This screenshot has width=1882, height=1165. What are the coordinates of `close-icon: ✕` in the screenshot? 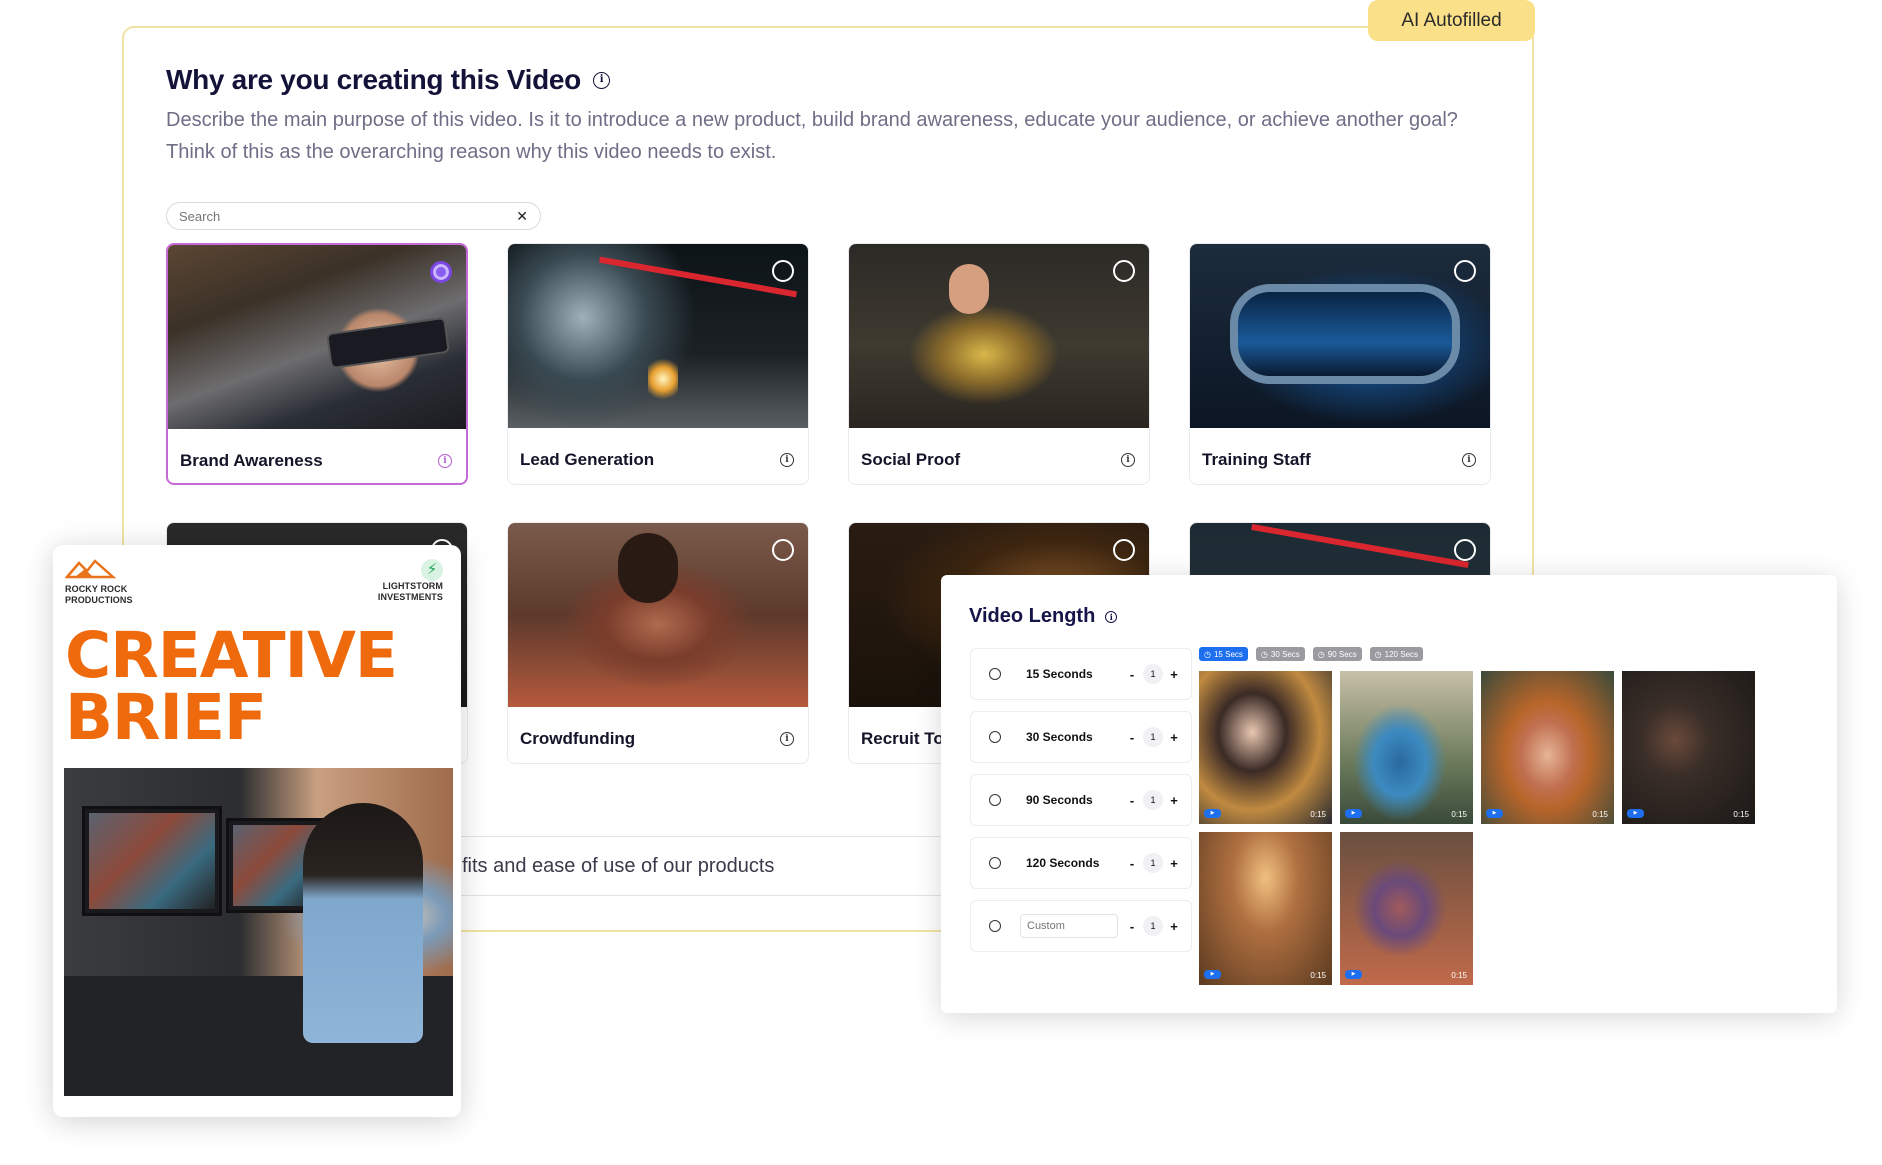 It's located at (522, 216).